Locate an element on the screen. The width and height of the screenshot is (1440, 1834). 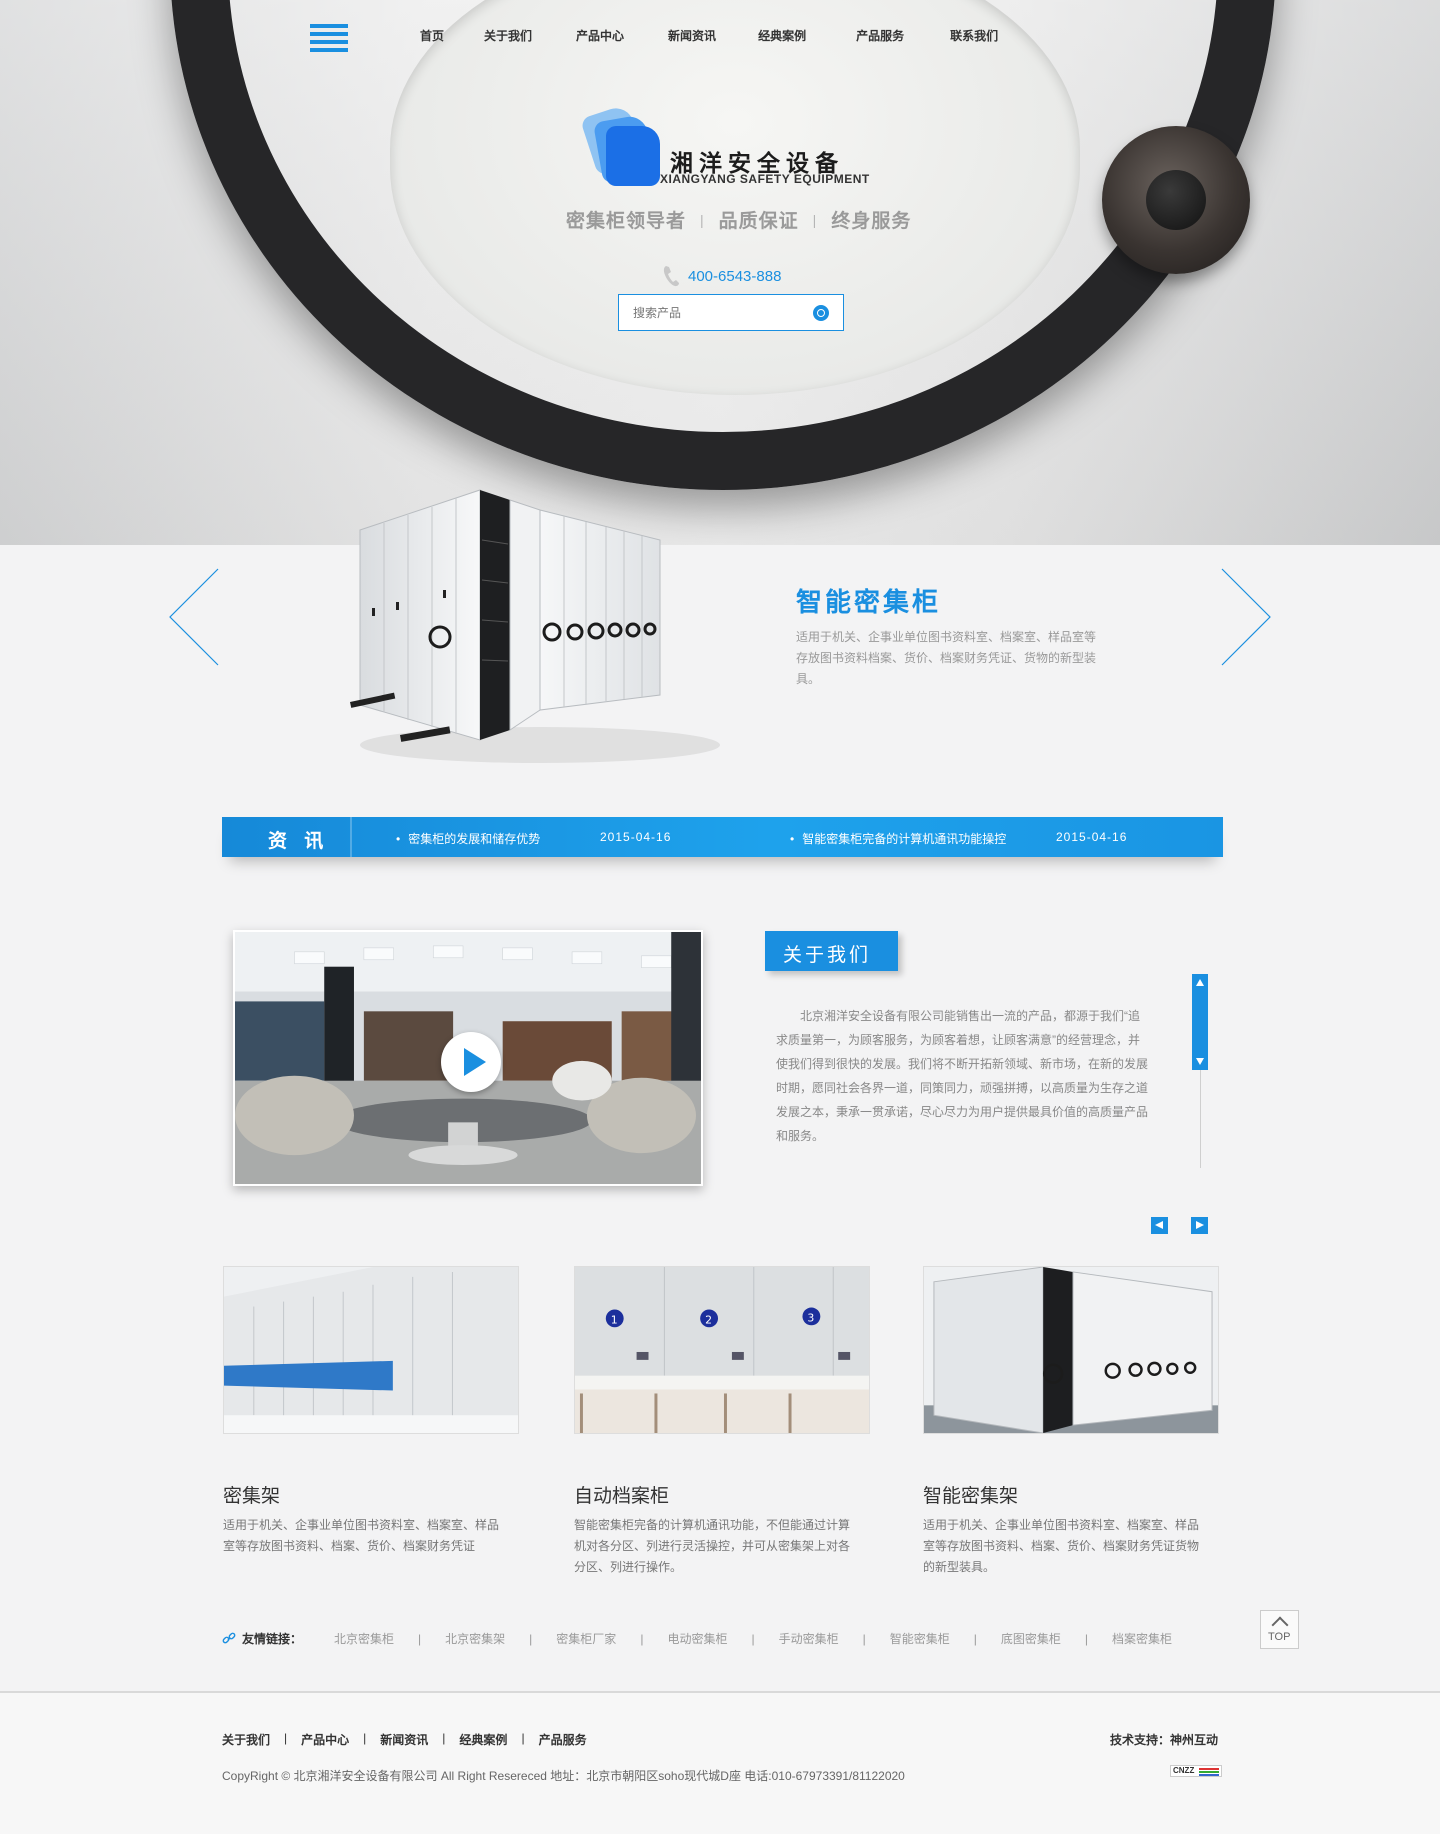
play-icon is located at coordinates (471, 1062).